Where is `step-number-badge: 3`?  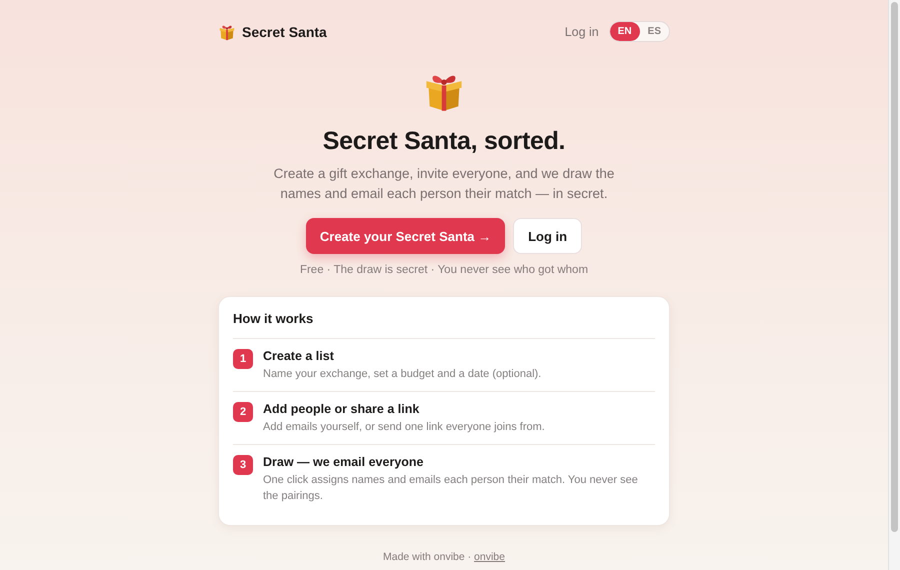
step-number-badge: 3 is located at coordinates (243, 465).